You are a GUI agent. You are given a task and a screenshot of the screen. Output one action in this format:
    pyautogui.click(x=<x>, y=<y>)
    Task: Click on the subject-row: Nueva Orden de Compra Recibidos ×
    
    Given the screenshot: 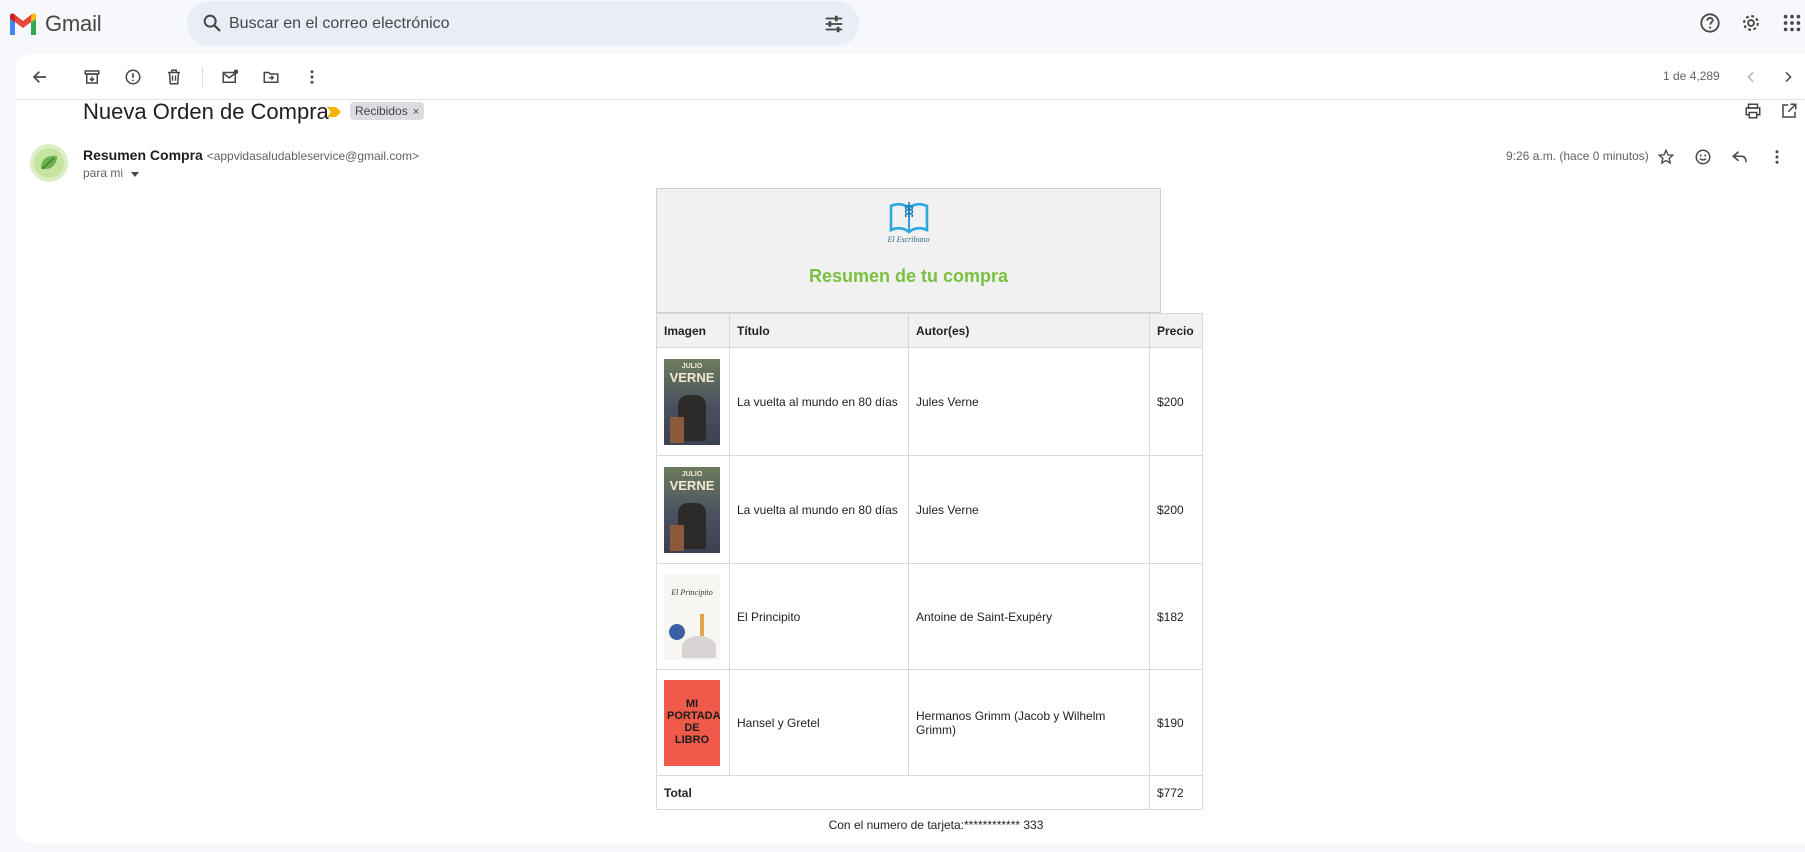 What is the action you would take?
    pyautogui.click(x=910, y=119)
    